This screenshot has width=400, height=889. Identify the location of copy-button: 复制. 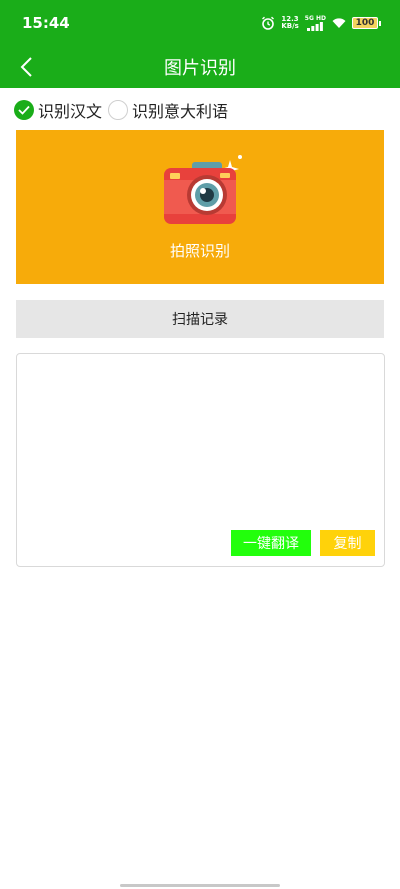
(347, 543).